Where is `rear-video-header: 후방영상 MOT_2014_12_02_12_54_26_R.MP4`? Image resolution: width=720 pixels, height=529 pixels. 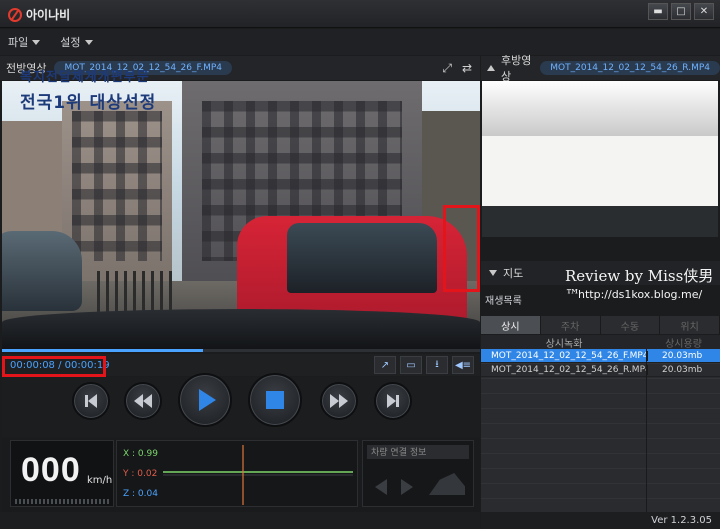
rear-video-header: 후방영상 MOT_2014_12_02_12_54_26_R.MP4 is located at coordinates (600, 68).